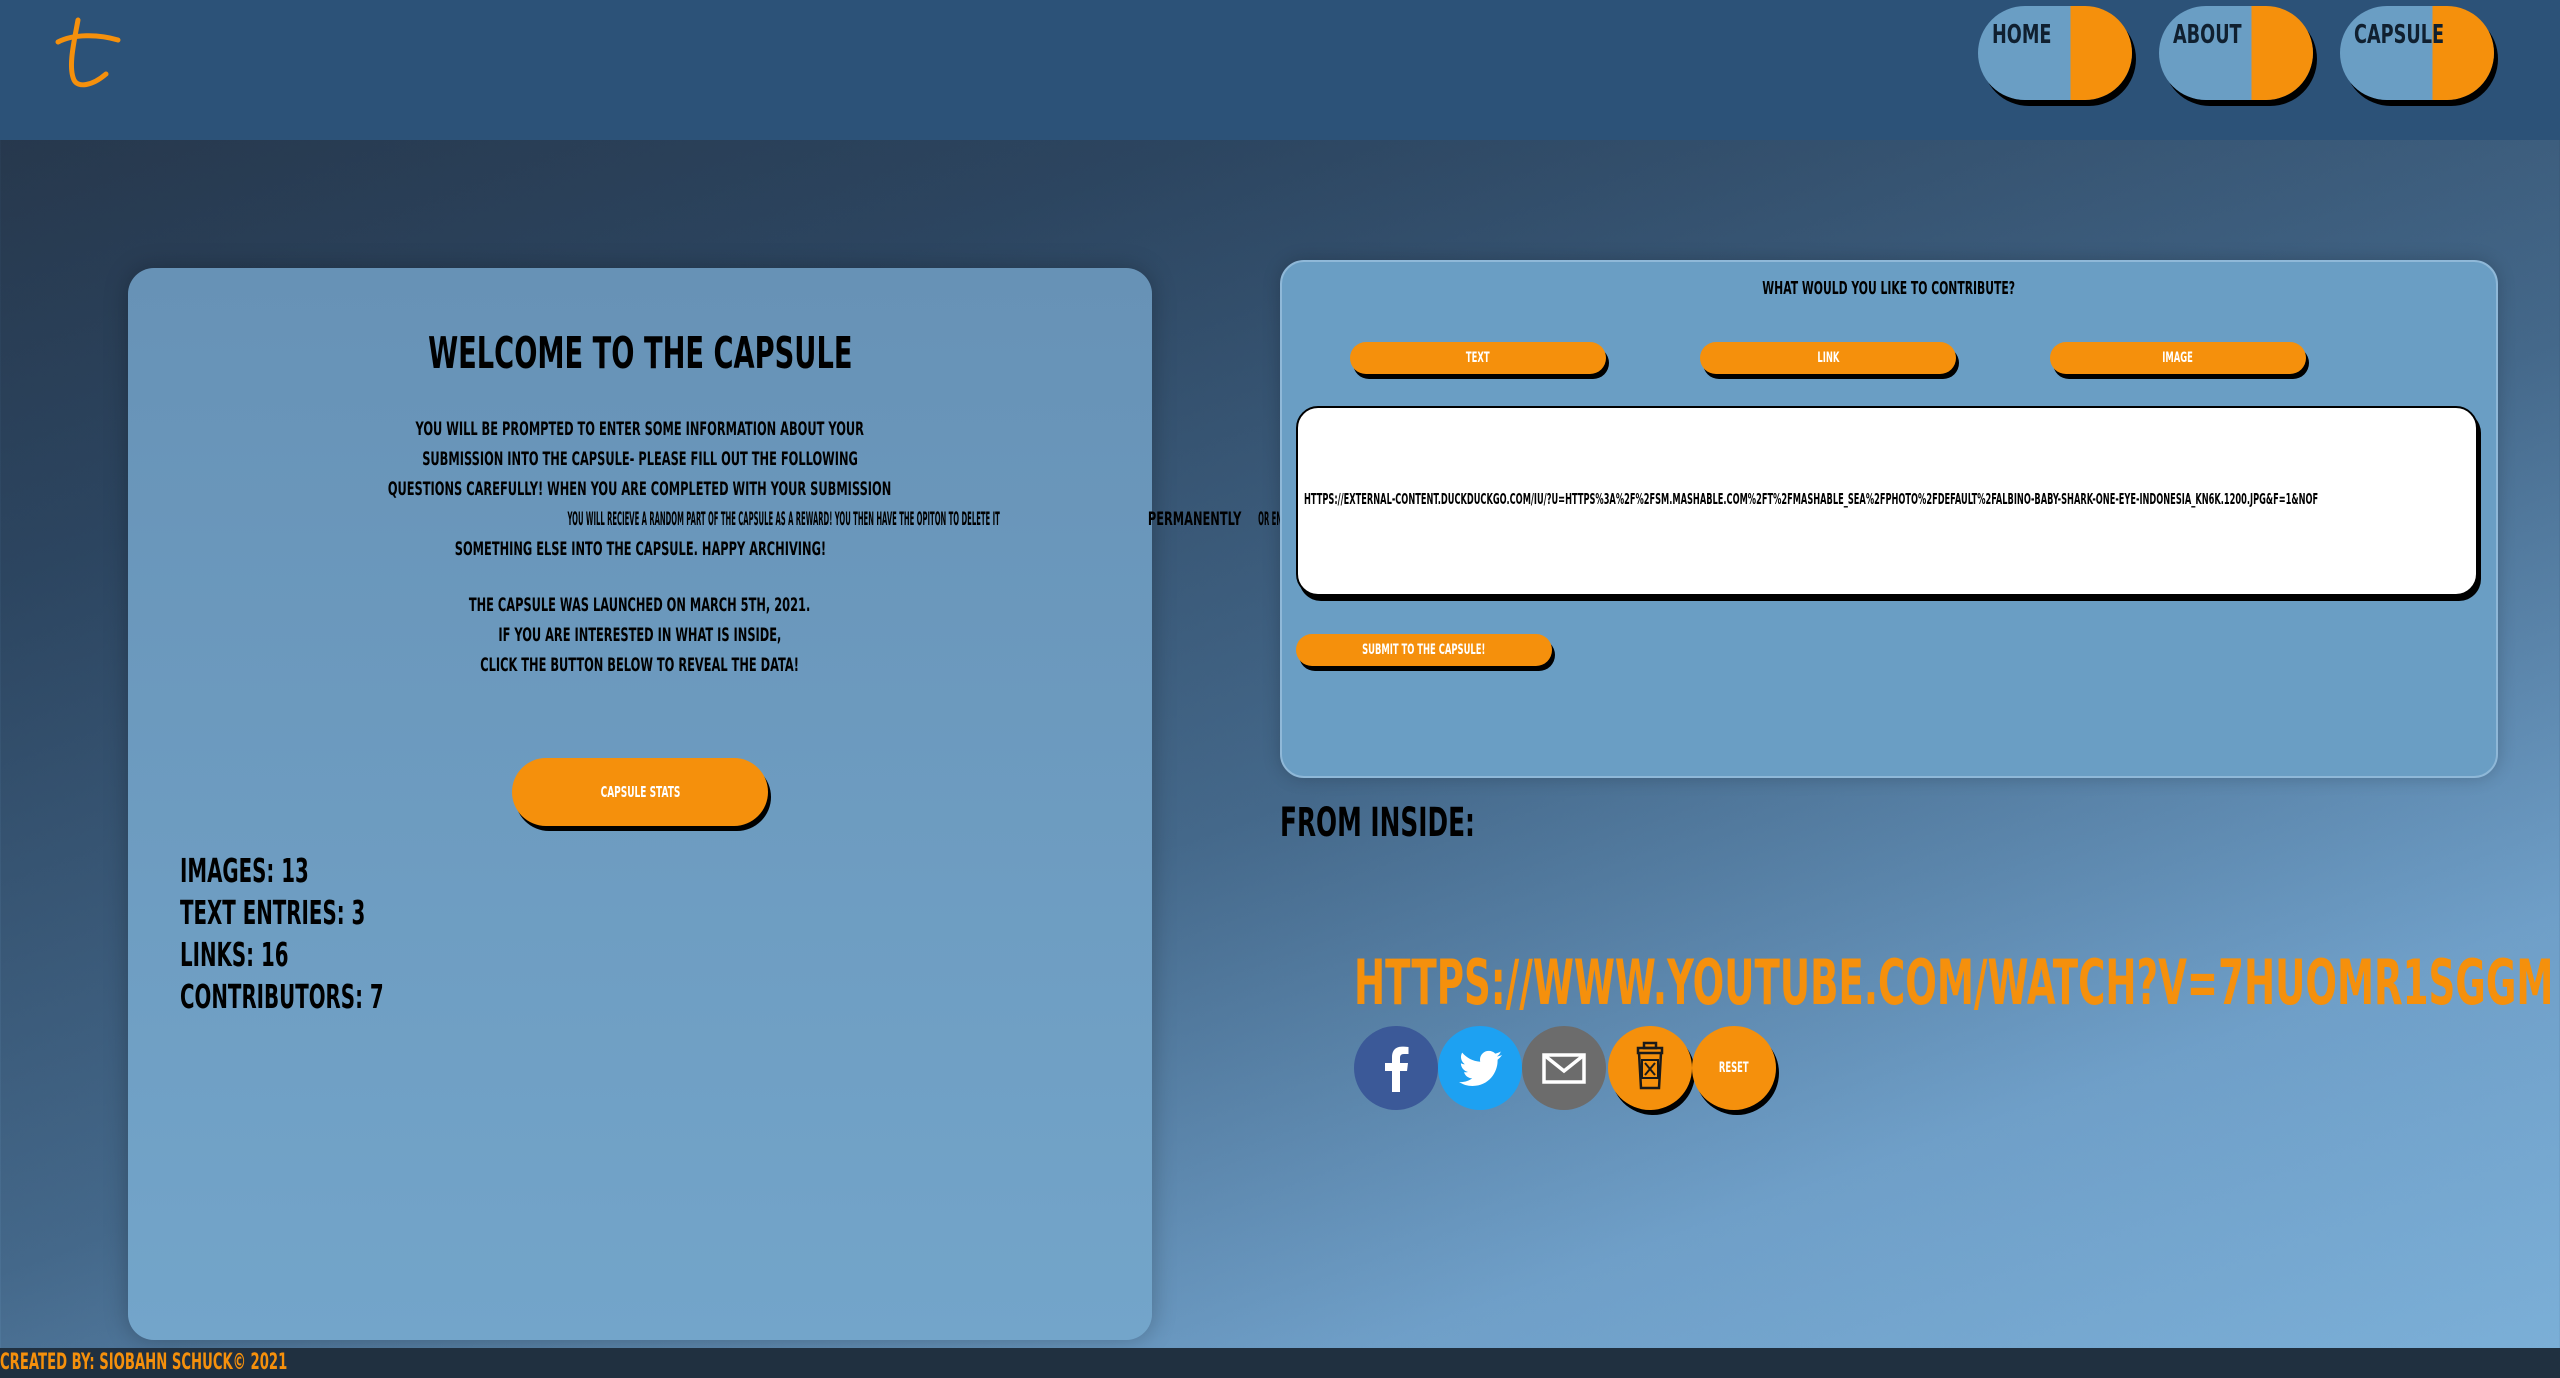  I want to click on nav-about-button: ABOUT, so click(2236, 53).